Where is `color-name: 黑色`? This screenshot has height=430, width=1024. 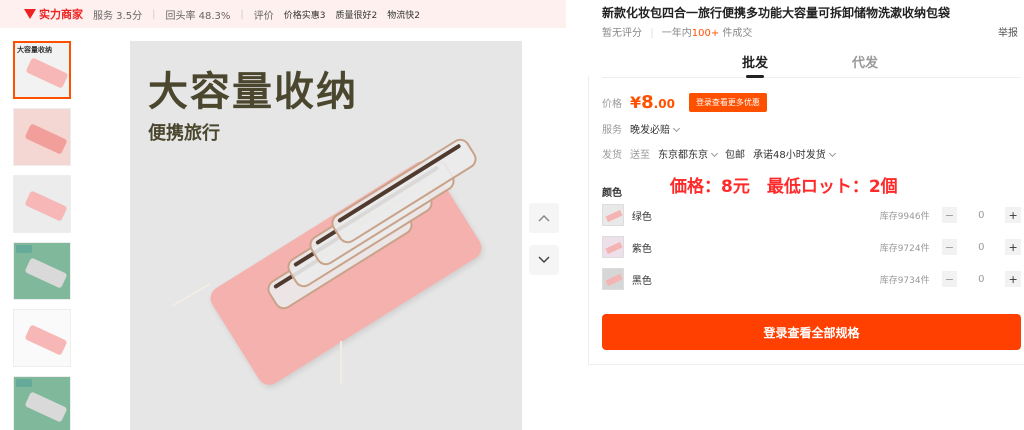
color-name: 黑色 is located at coordinates (641, 281).